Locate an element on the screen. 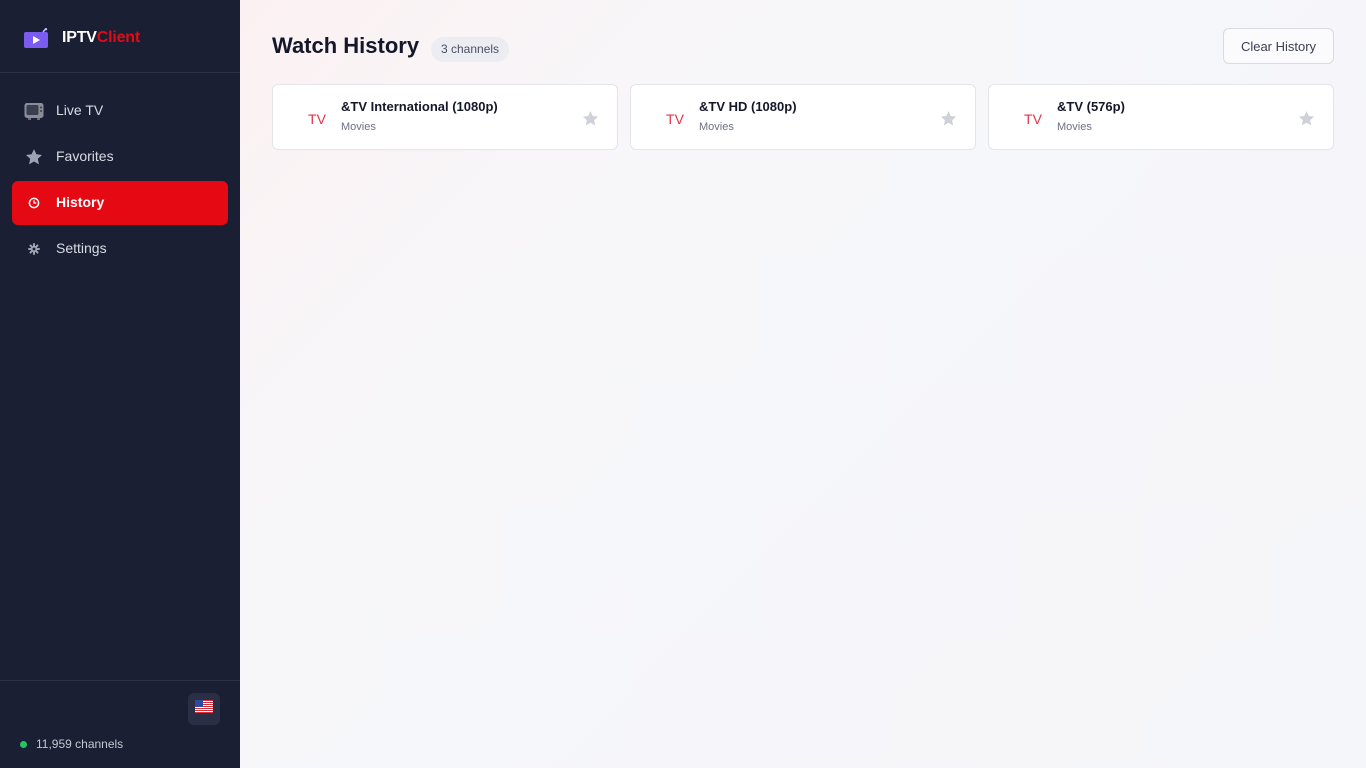  channel-card: TV &TV International (1080p) Movies is located at coordinates (445, 117).